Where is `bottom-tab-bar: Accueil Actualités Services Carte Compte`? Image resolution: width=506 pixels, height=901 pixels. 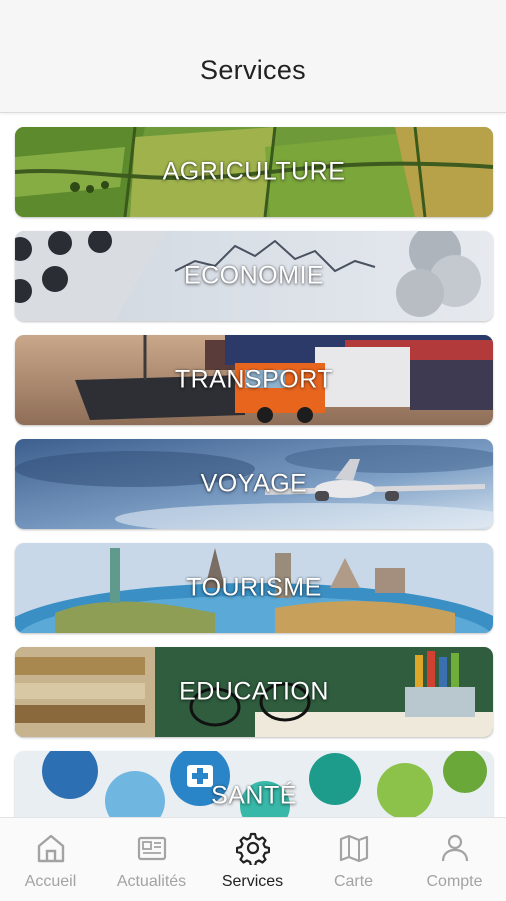
bottom-tab-bar: Accueil Actualités Services Carte Compte is located at coordinates (253, 859).